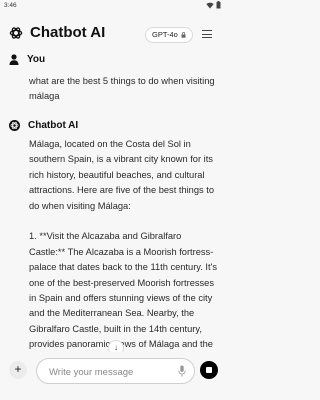 This screenshot has width=320, height=400. I want to click on model-selector: GPT-4o, so click(169, 35).